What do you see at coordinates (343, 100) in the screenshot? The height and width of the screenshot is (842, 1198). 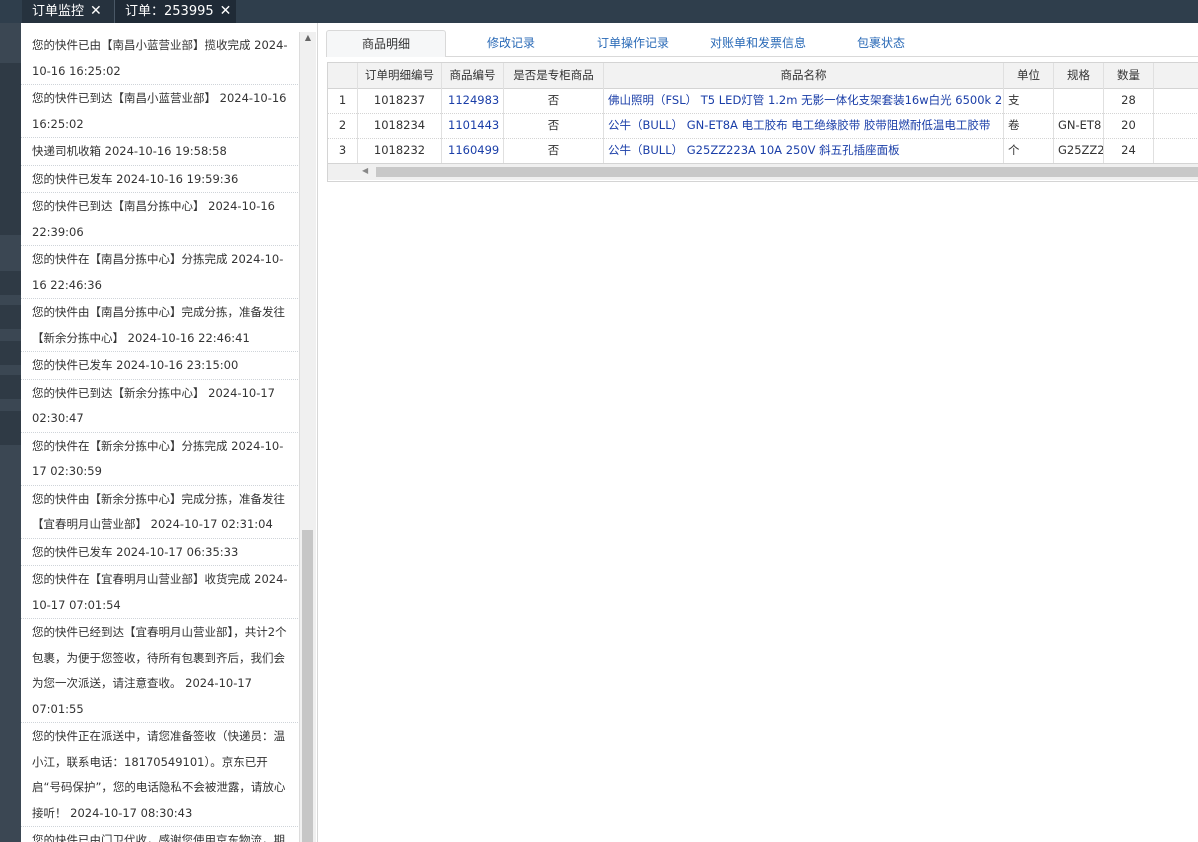 I see `grid-cell: 1` at bounding box center [343, 100].